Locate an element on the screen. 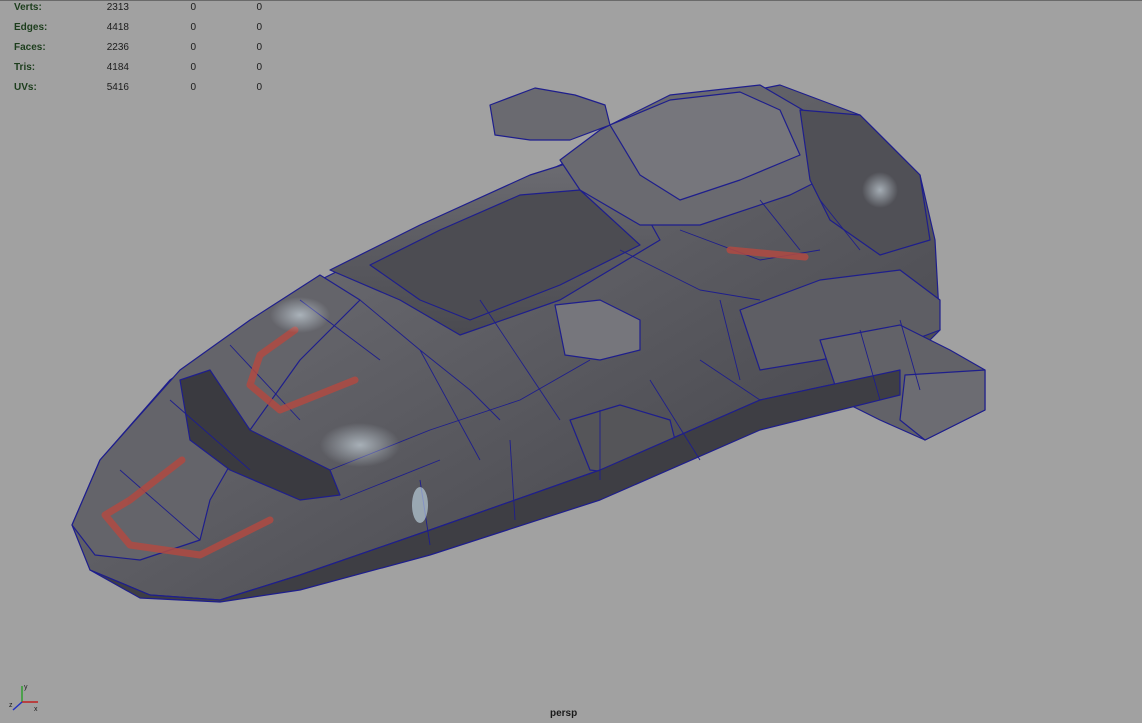 This screenshot has height=723, width=1142. camera-name-label: persp is located at coordinates (564, 713).